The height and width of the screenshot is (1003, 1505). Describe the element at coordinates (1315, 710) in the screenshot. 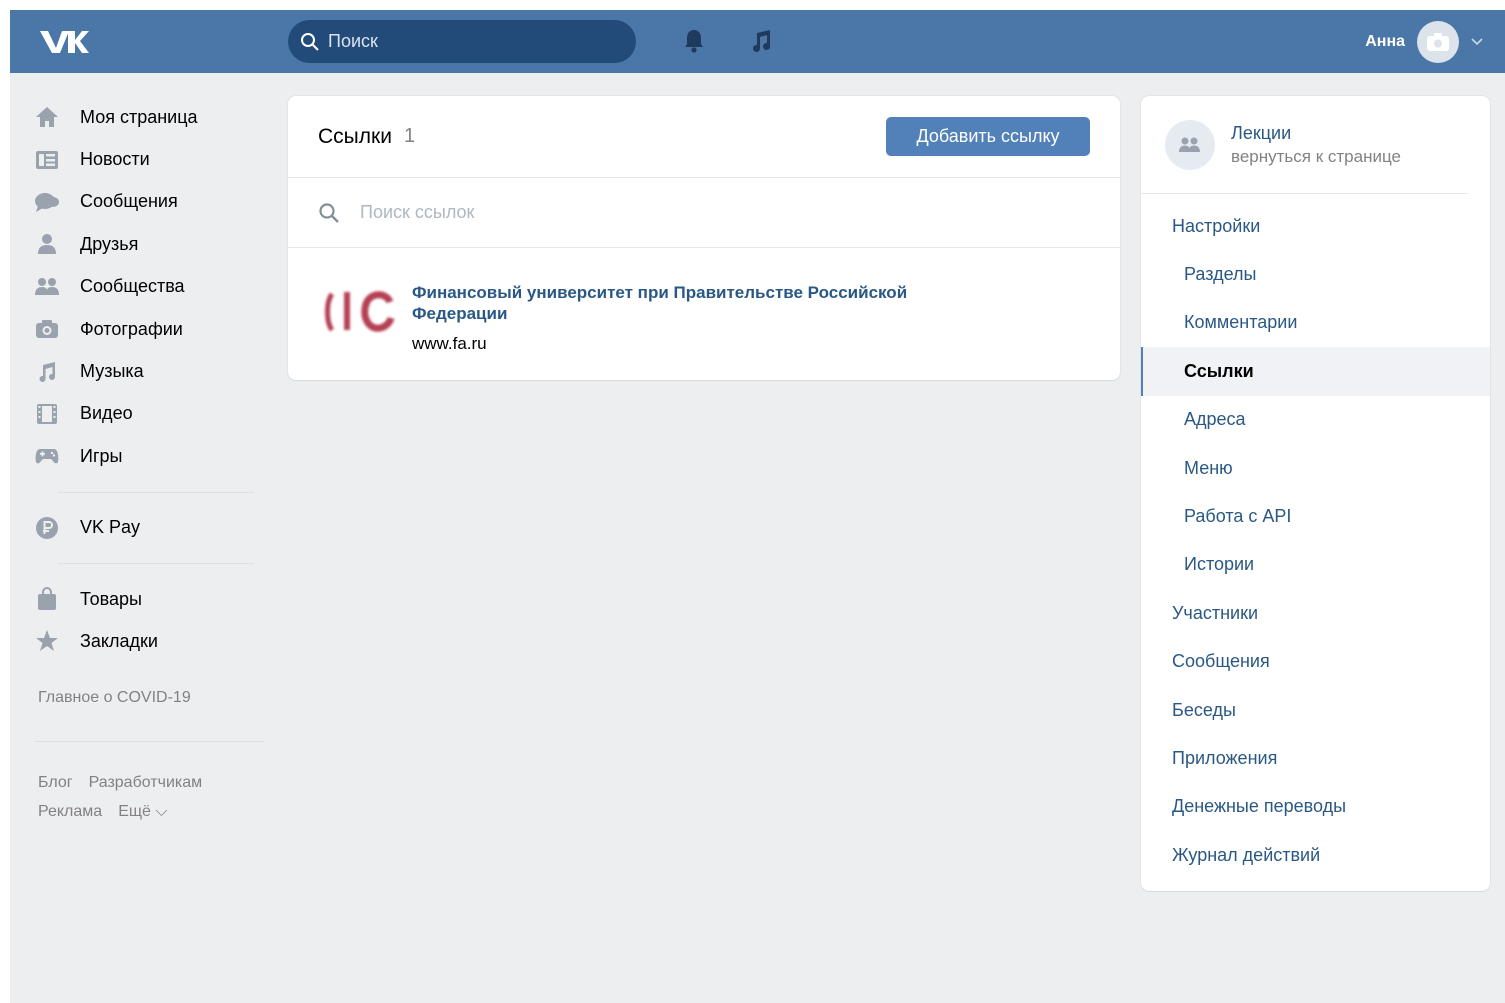

I see `menu-item-chats: Беседы` at that location.